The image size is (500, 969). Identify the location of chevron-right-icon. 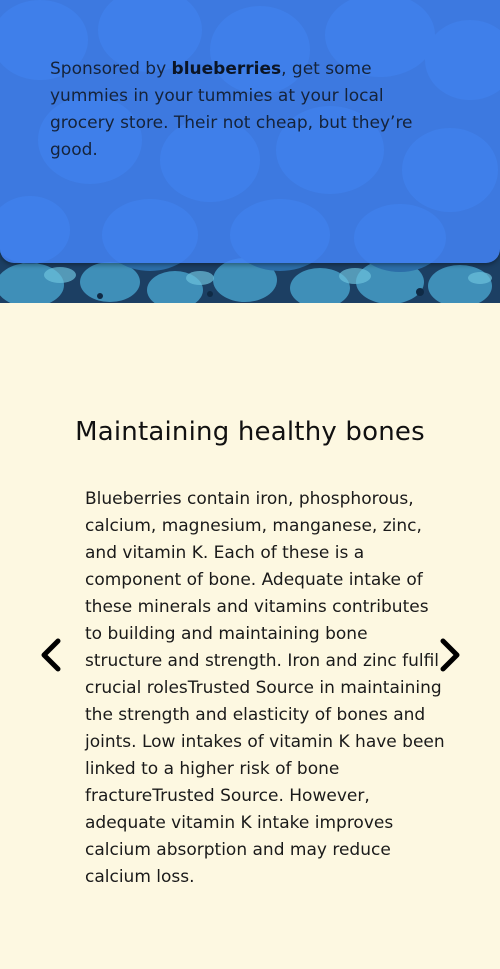
(450, 655).